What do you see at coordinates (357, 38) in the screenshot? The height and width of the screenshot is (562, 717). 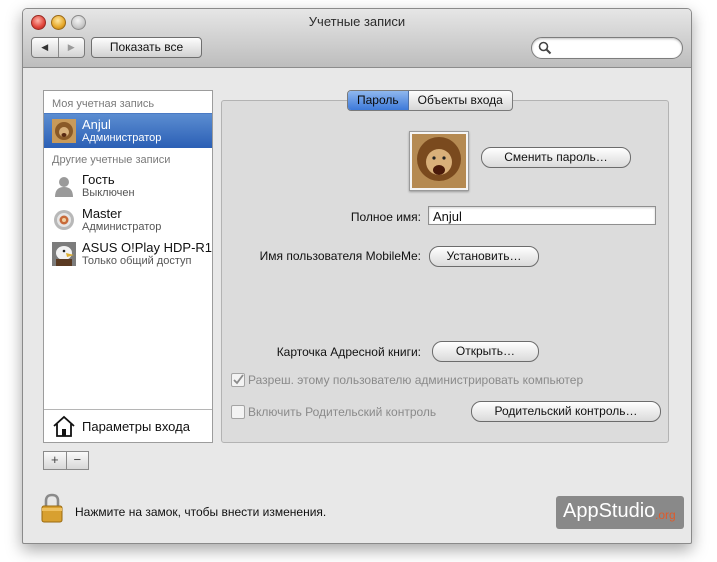 I see `titlebar: Учетные записи ◀ ▶ Показать все` at bounding box center [357, 38].